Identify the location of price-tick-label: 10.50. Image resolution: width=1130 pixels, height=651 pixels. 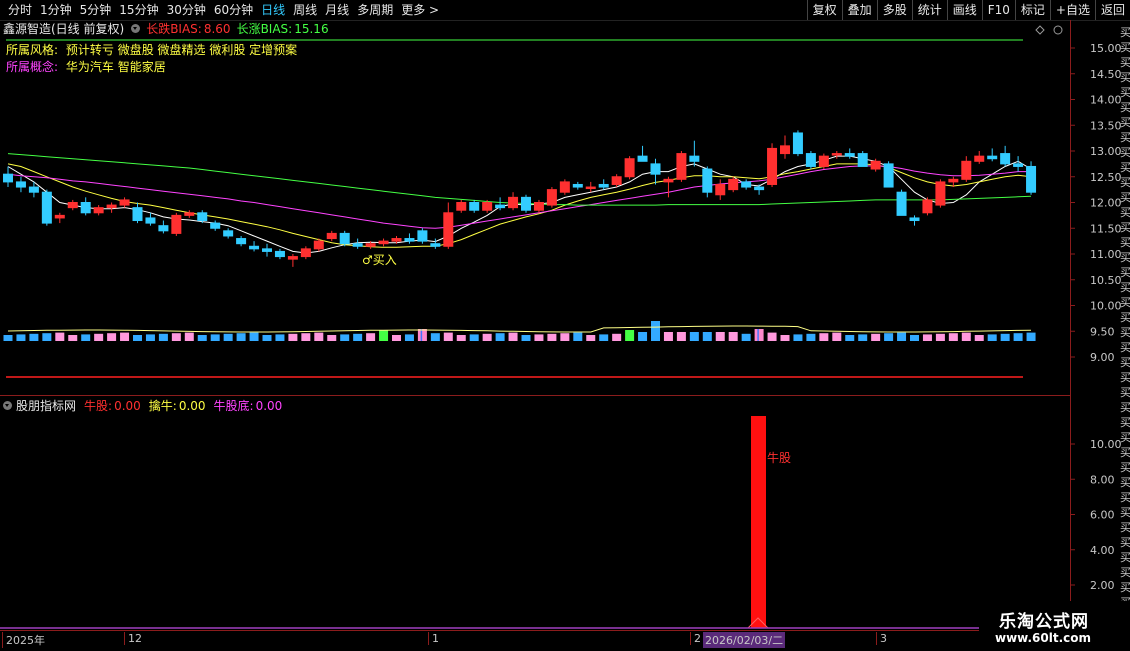
(1106, 280).